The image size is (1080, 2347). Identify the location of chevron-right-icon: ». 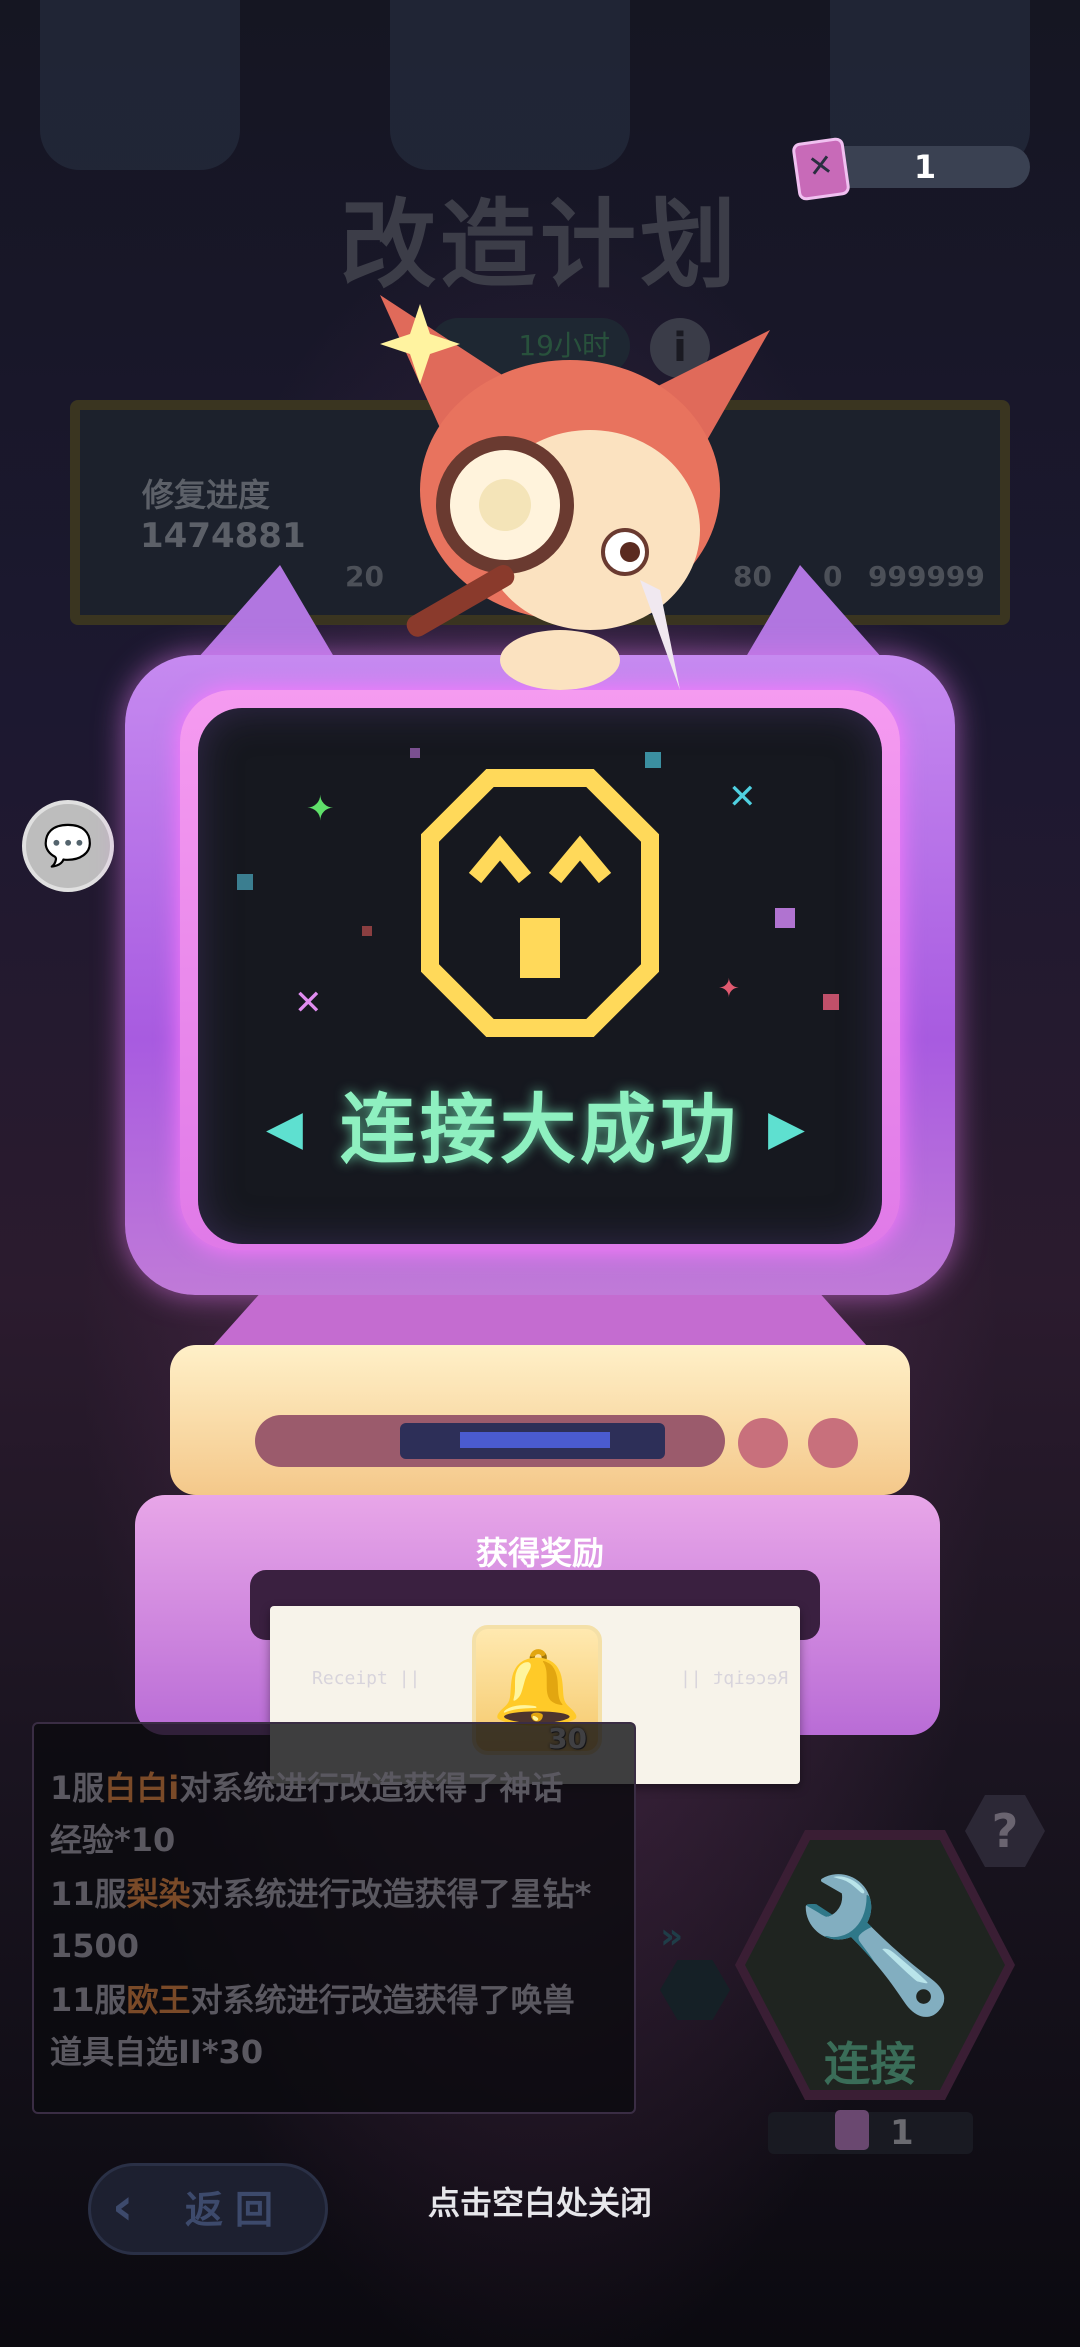
(672, 1936).